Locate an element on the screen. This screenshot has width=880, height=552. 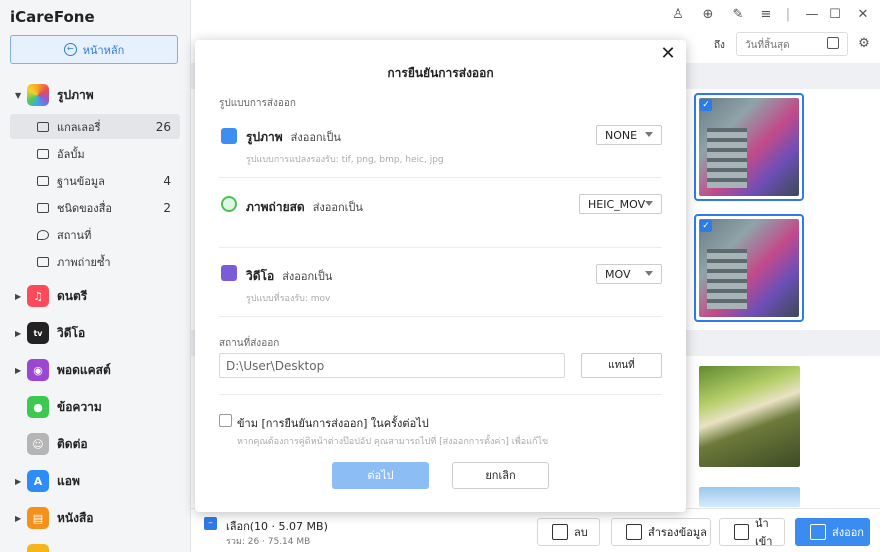
category-messages: ● ข้อความ is located at coordinates (95, 407).